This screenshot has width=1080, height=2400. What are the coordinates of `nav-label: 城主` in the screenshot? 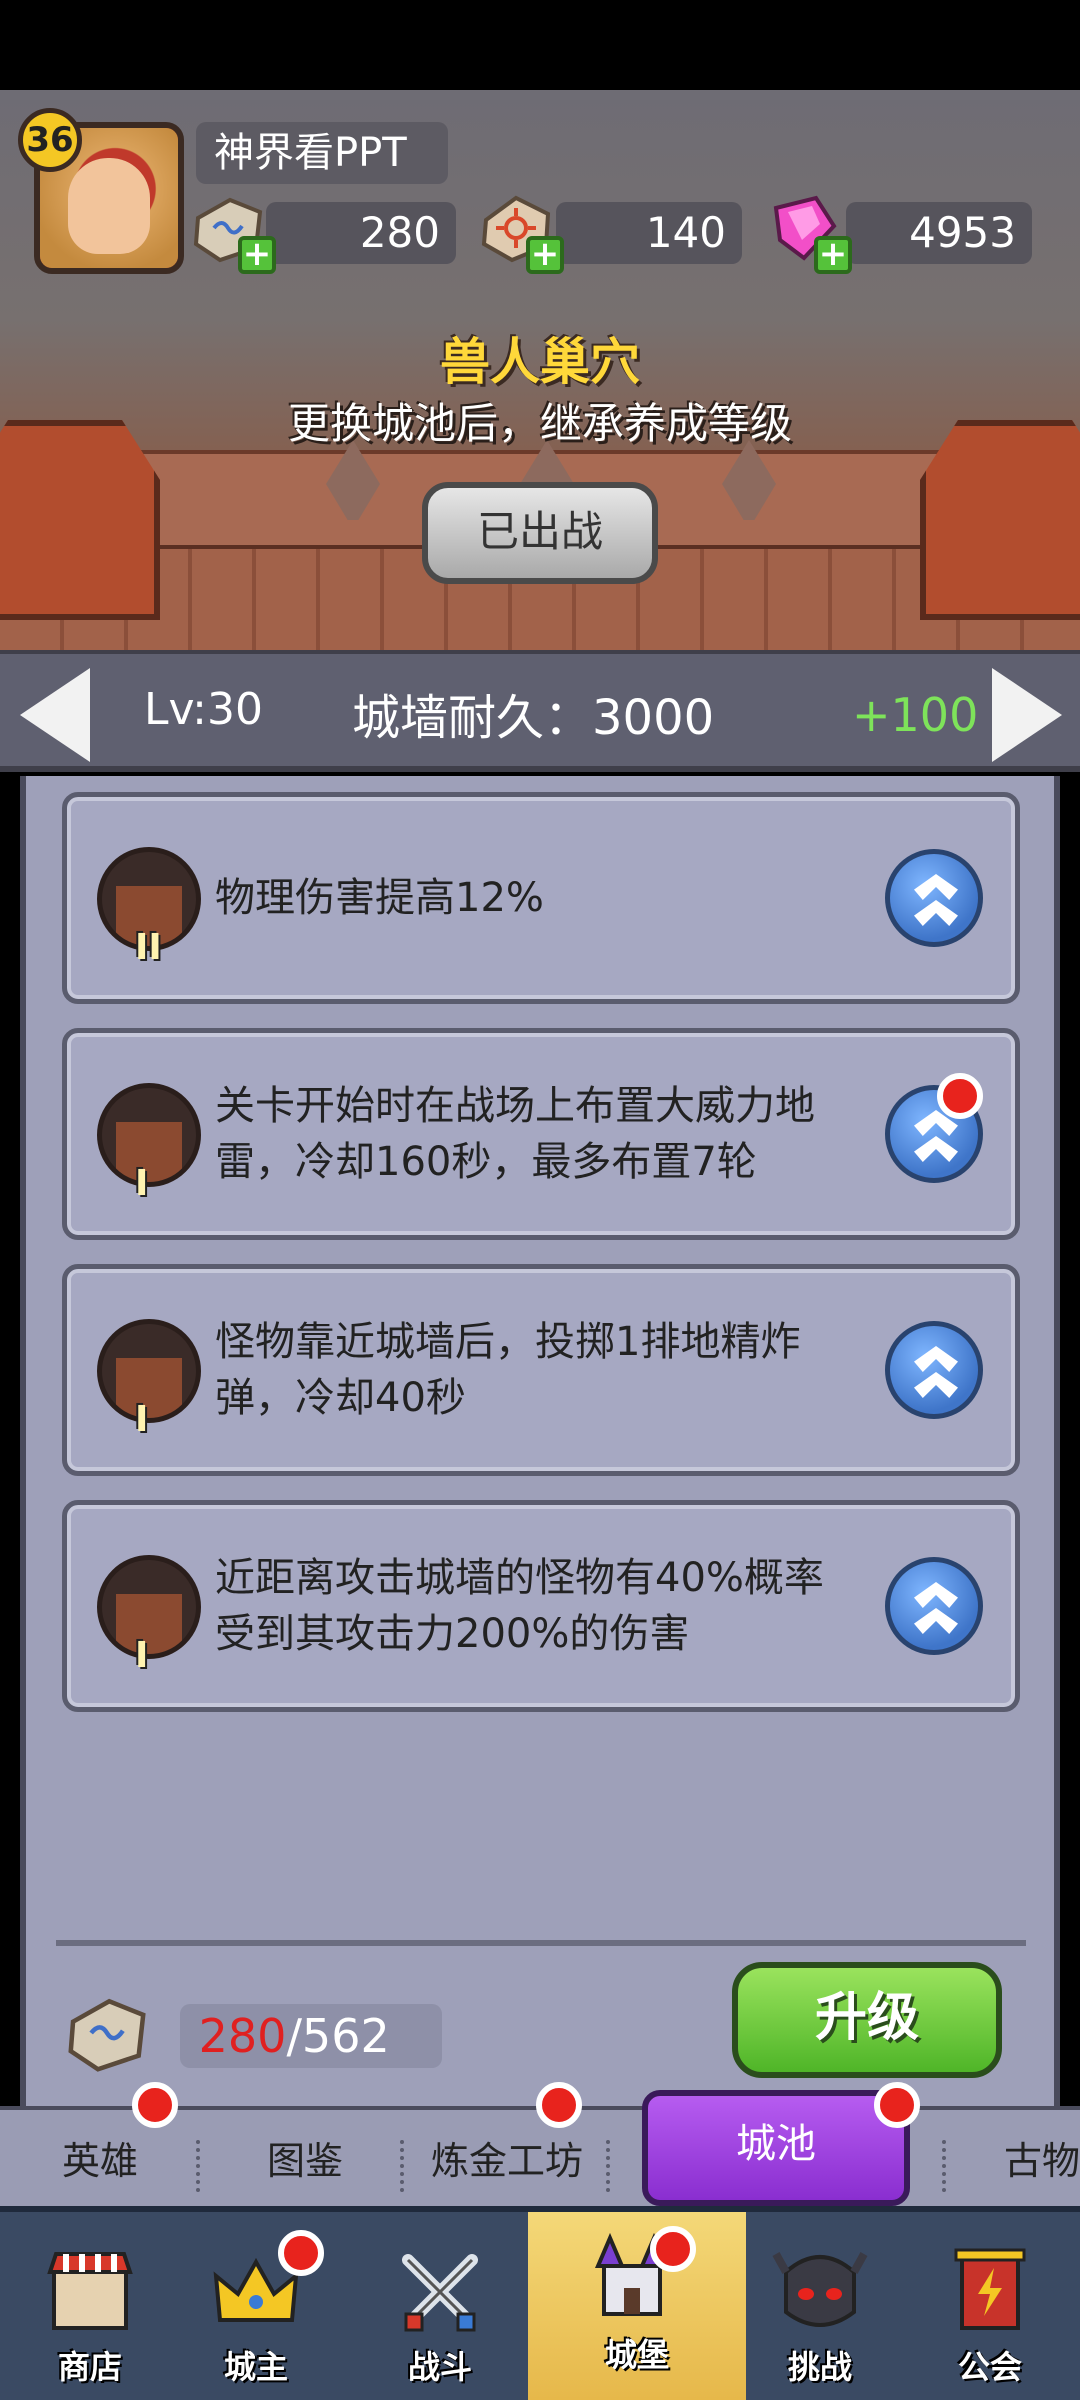 It's located at (255, 2367).